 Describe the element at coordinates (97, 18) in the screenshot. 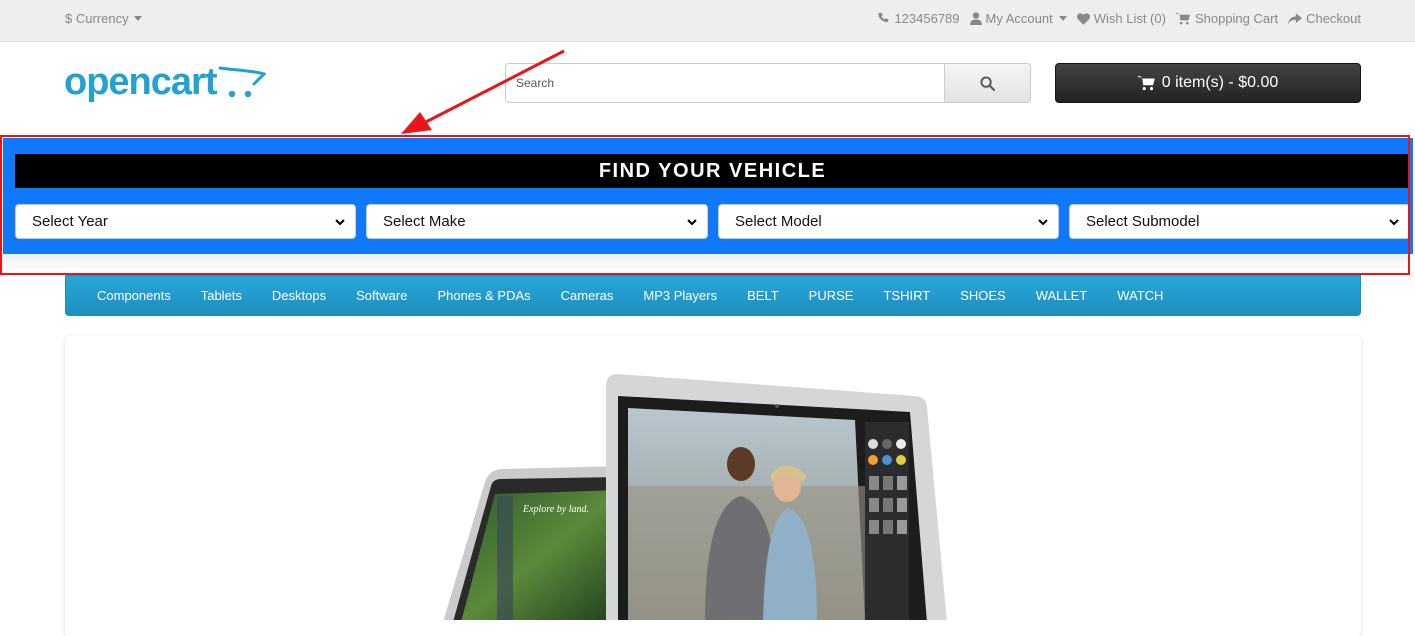

I see `currency-label: $ Currency` at that location.